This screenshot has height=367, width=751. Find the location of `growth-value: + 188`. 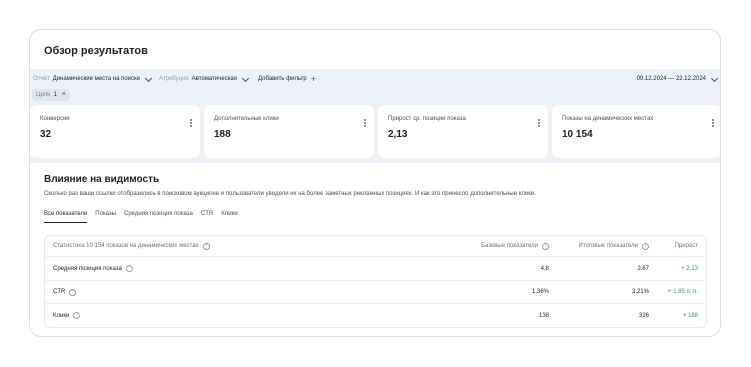

growth-value: + 188 is located at coordinates (690, 315).